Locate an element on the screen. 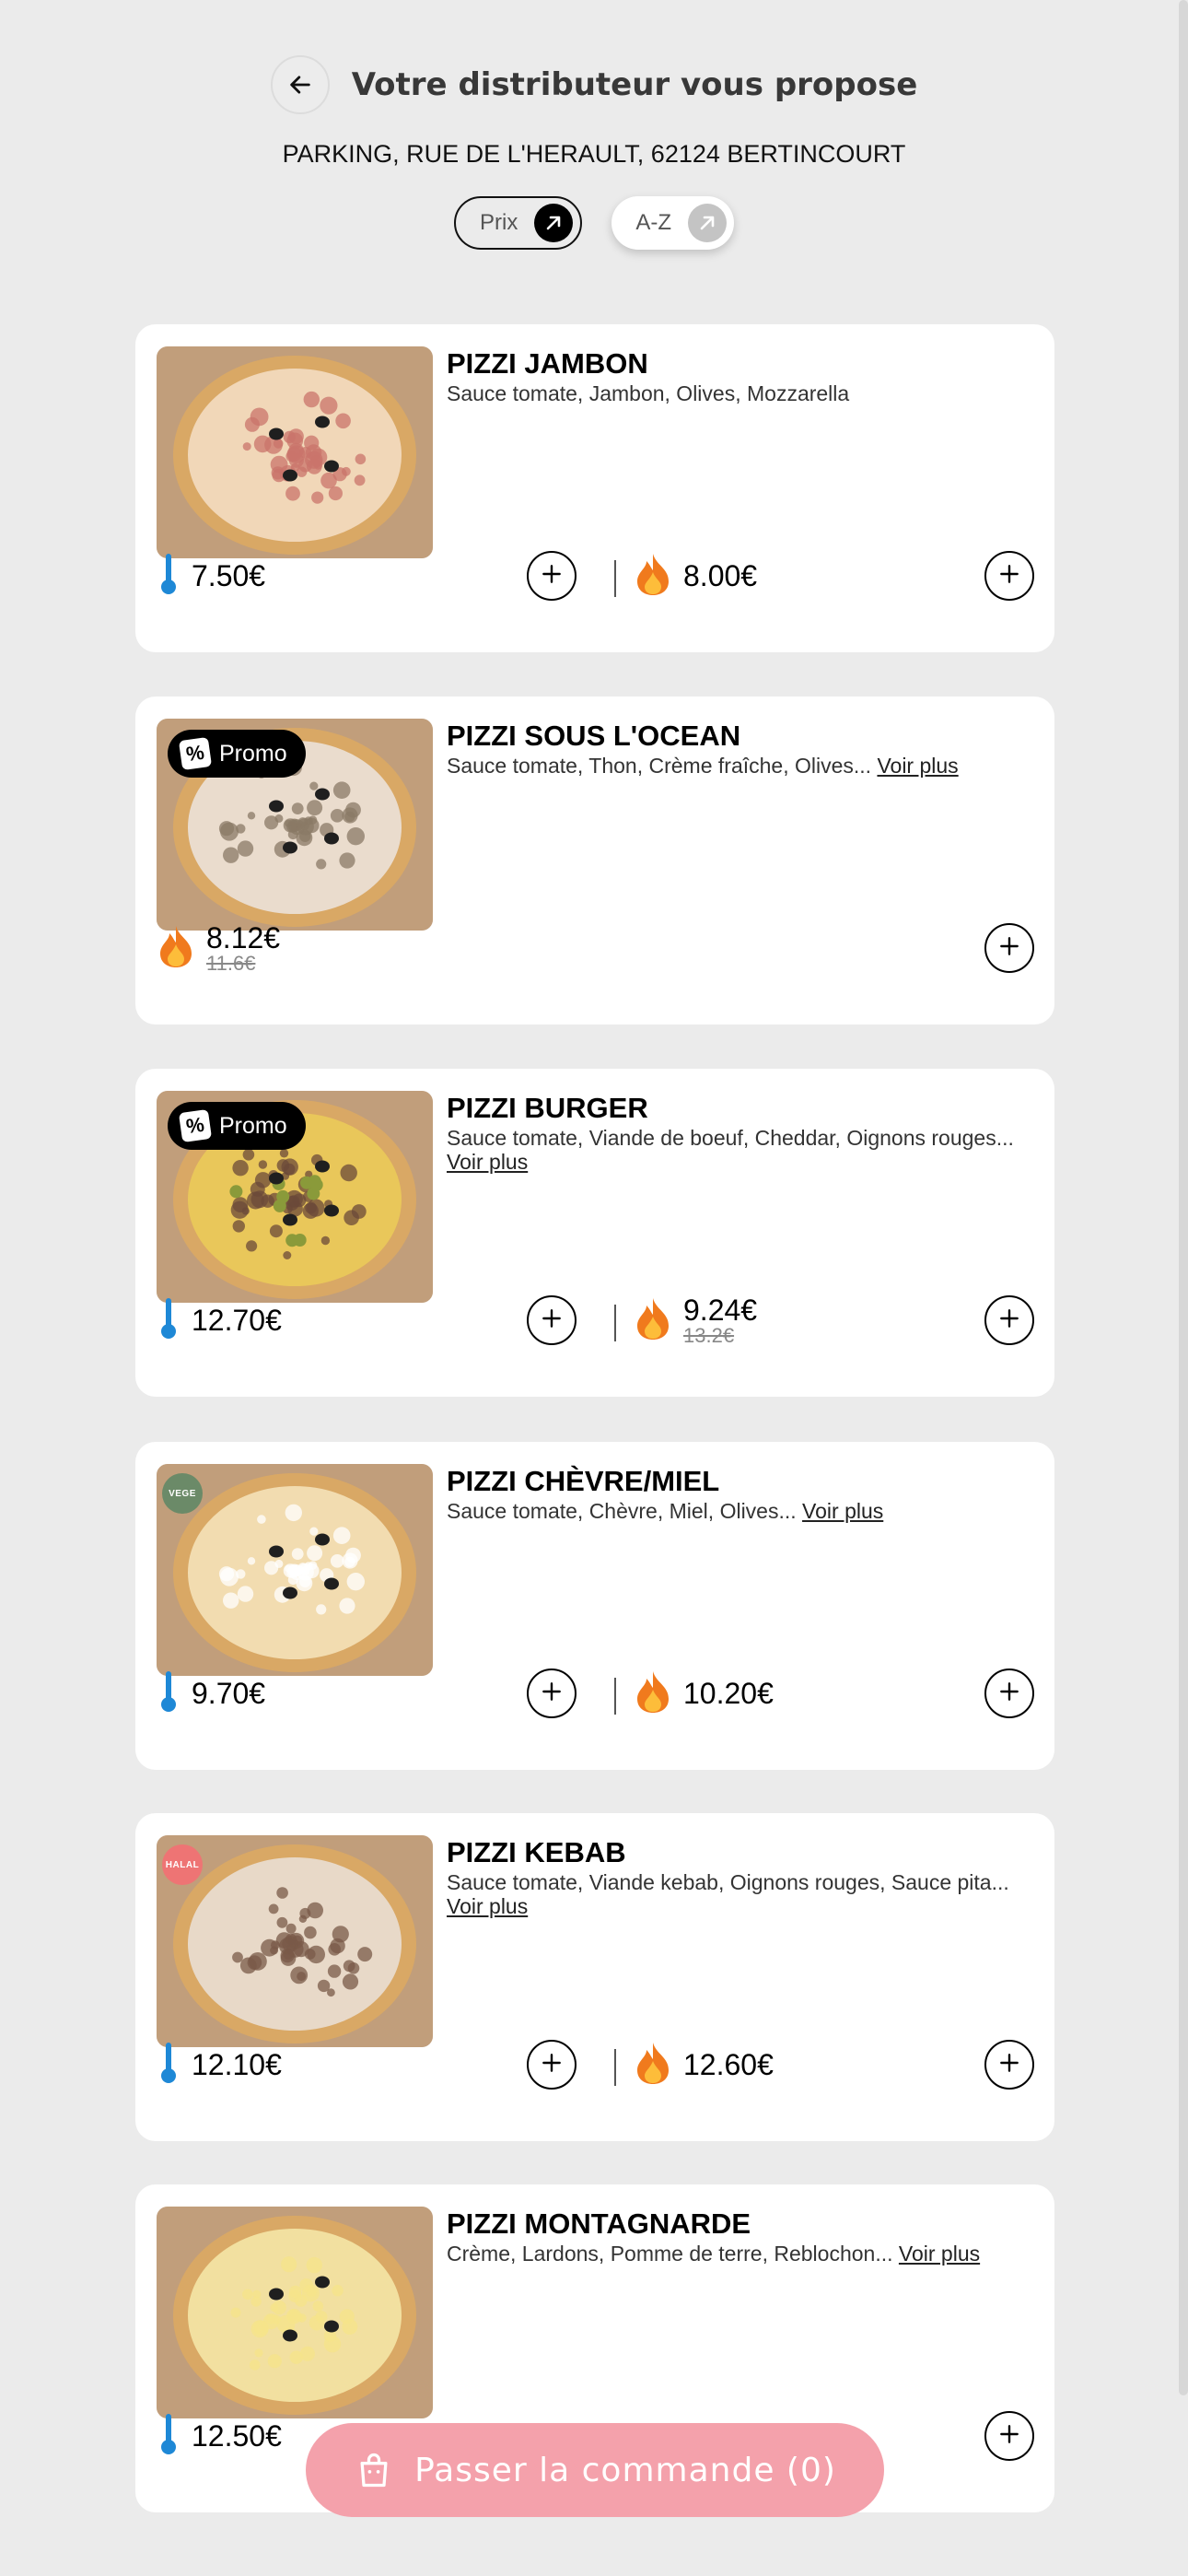 The image size is (1188, 2576). hot-old-price: 11.6€ is located at coordinates (231, 964).